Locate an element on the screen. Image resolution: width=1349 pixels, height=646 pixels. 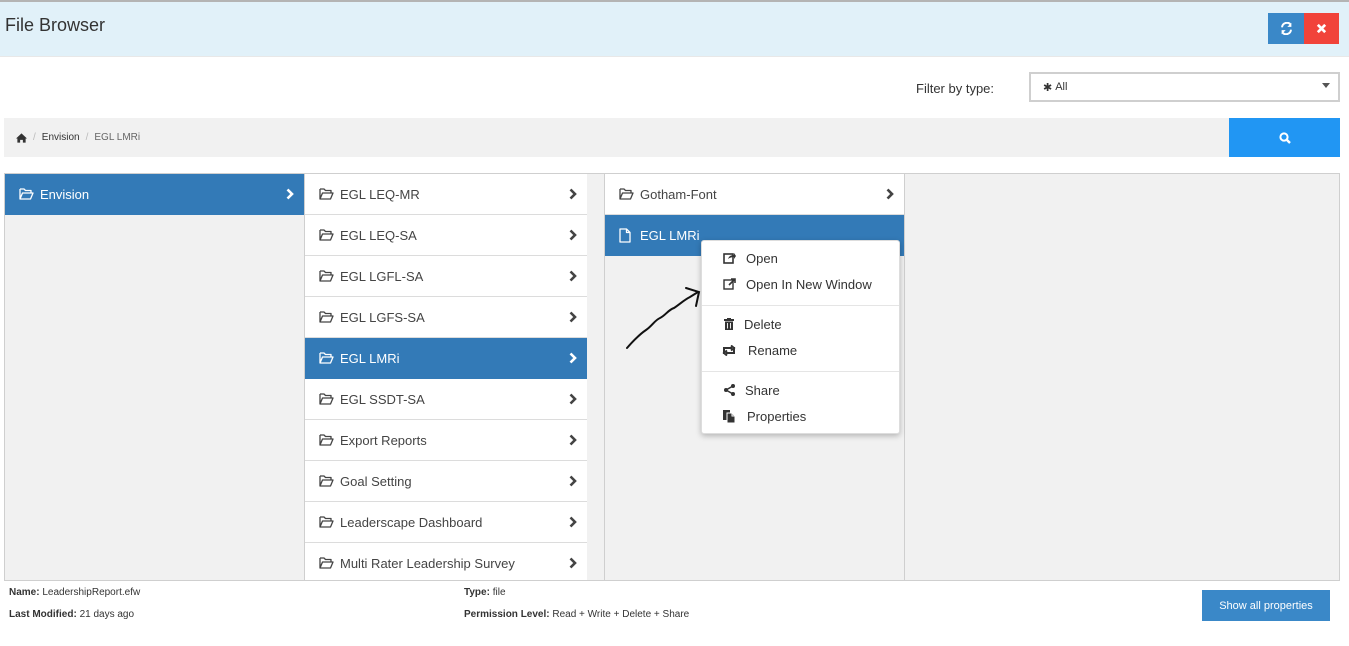
col2-item-egl-lgfs-sa: EGL LGFS-SA is located at coordinates (446, 317).